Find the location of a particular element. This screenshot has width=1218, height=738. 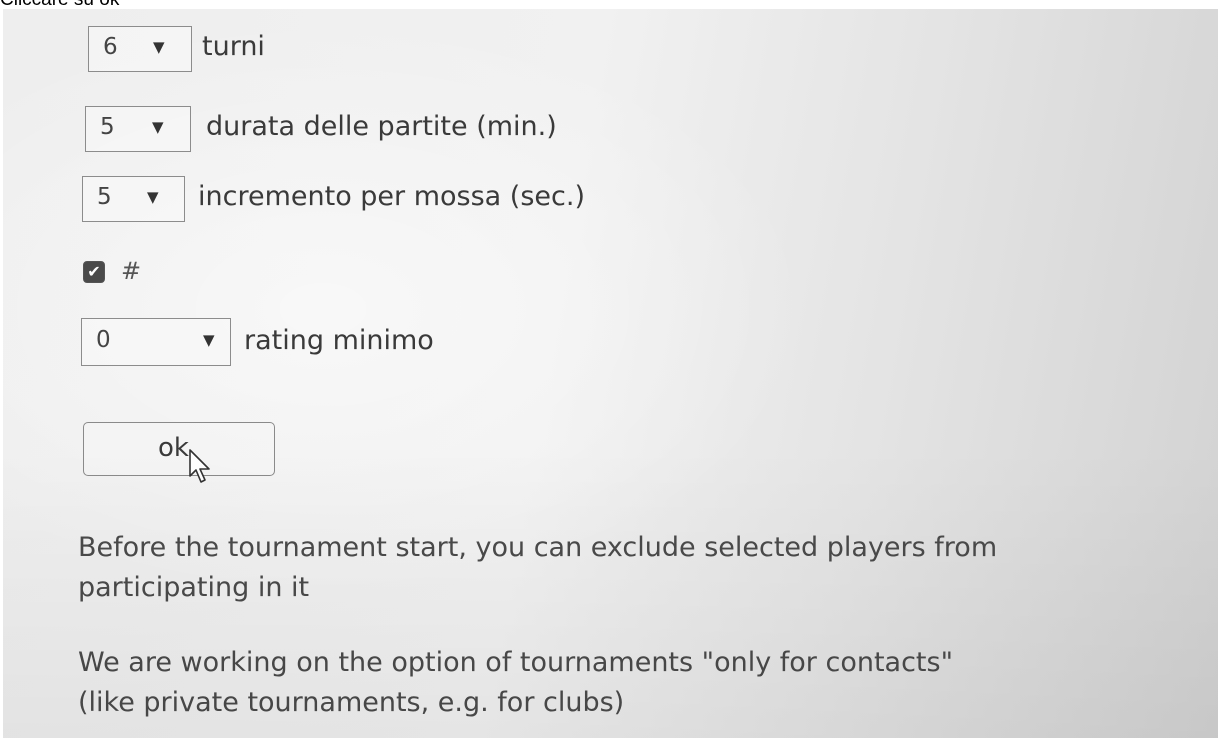

duration-label: durata delle partite (min.) is located at coordinates (381, 126).